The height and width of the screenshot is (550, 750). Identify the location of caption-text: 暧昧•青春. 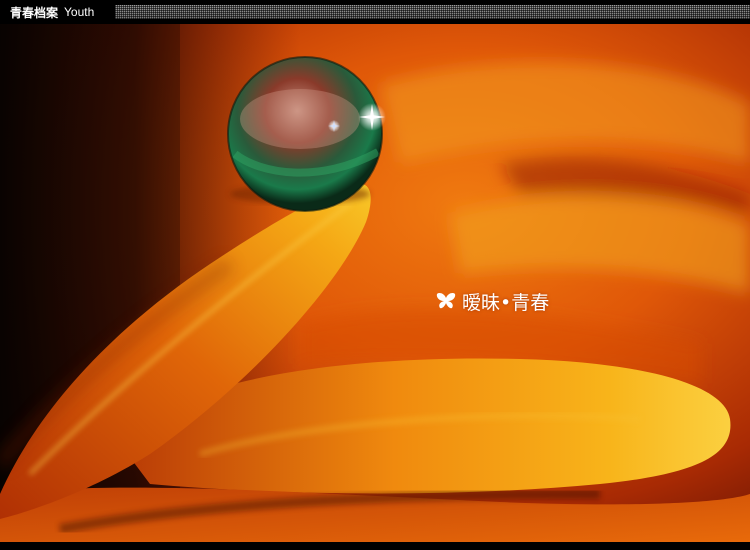
(506, 302).